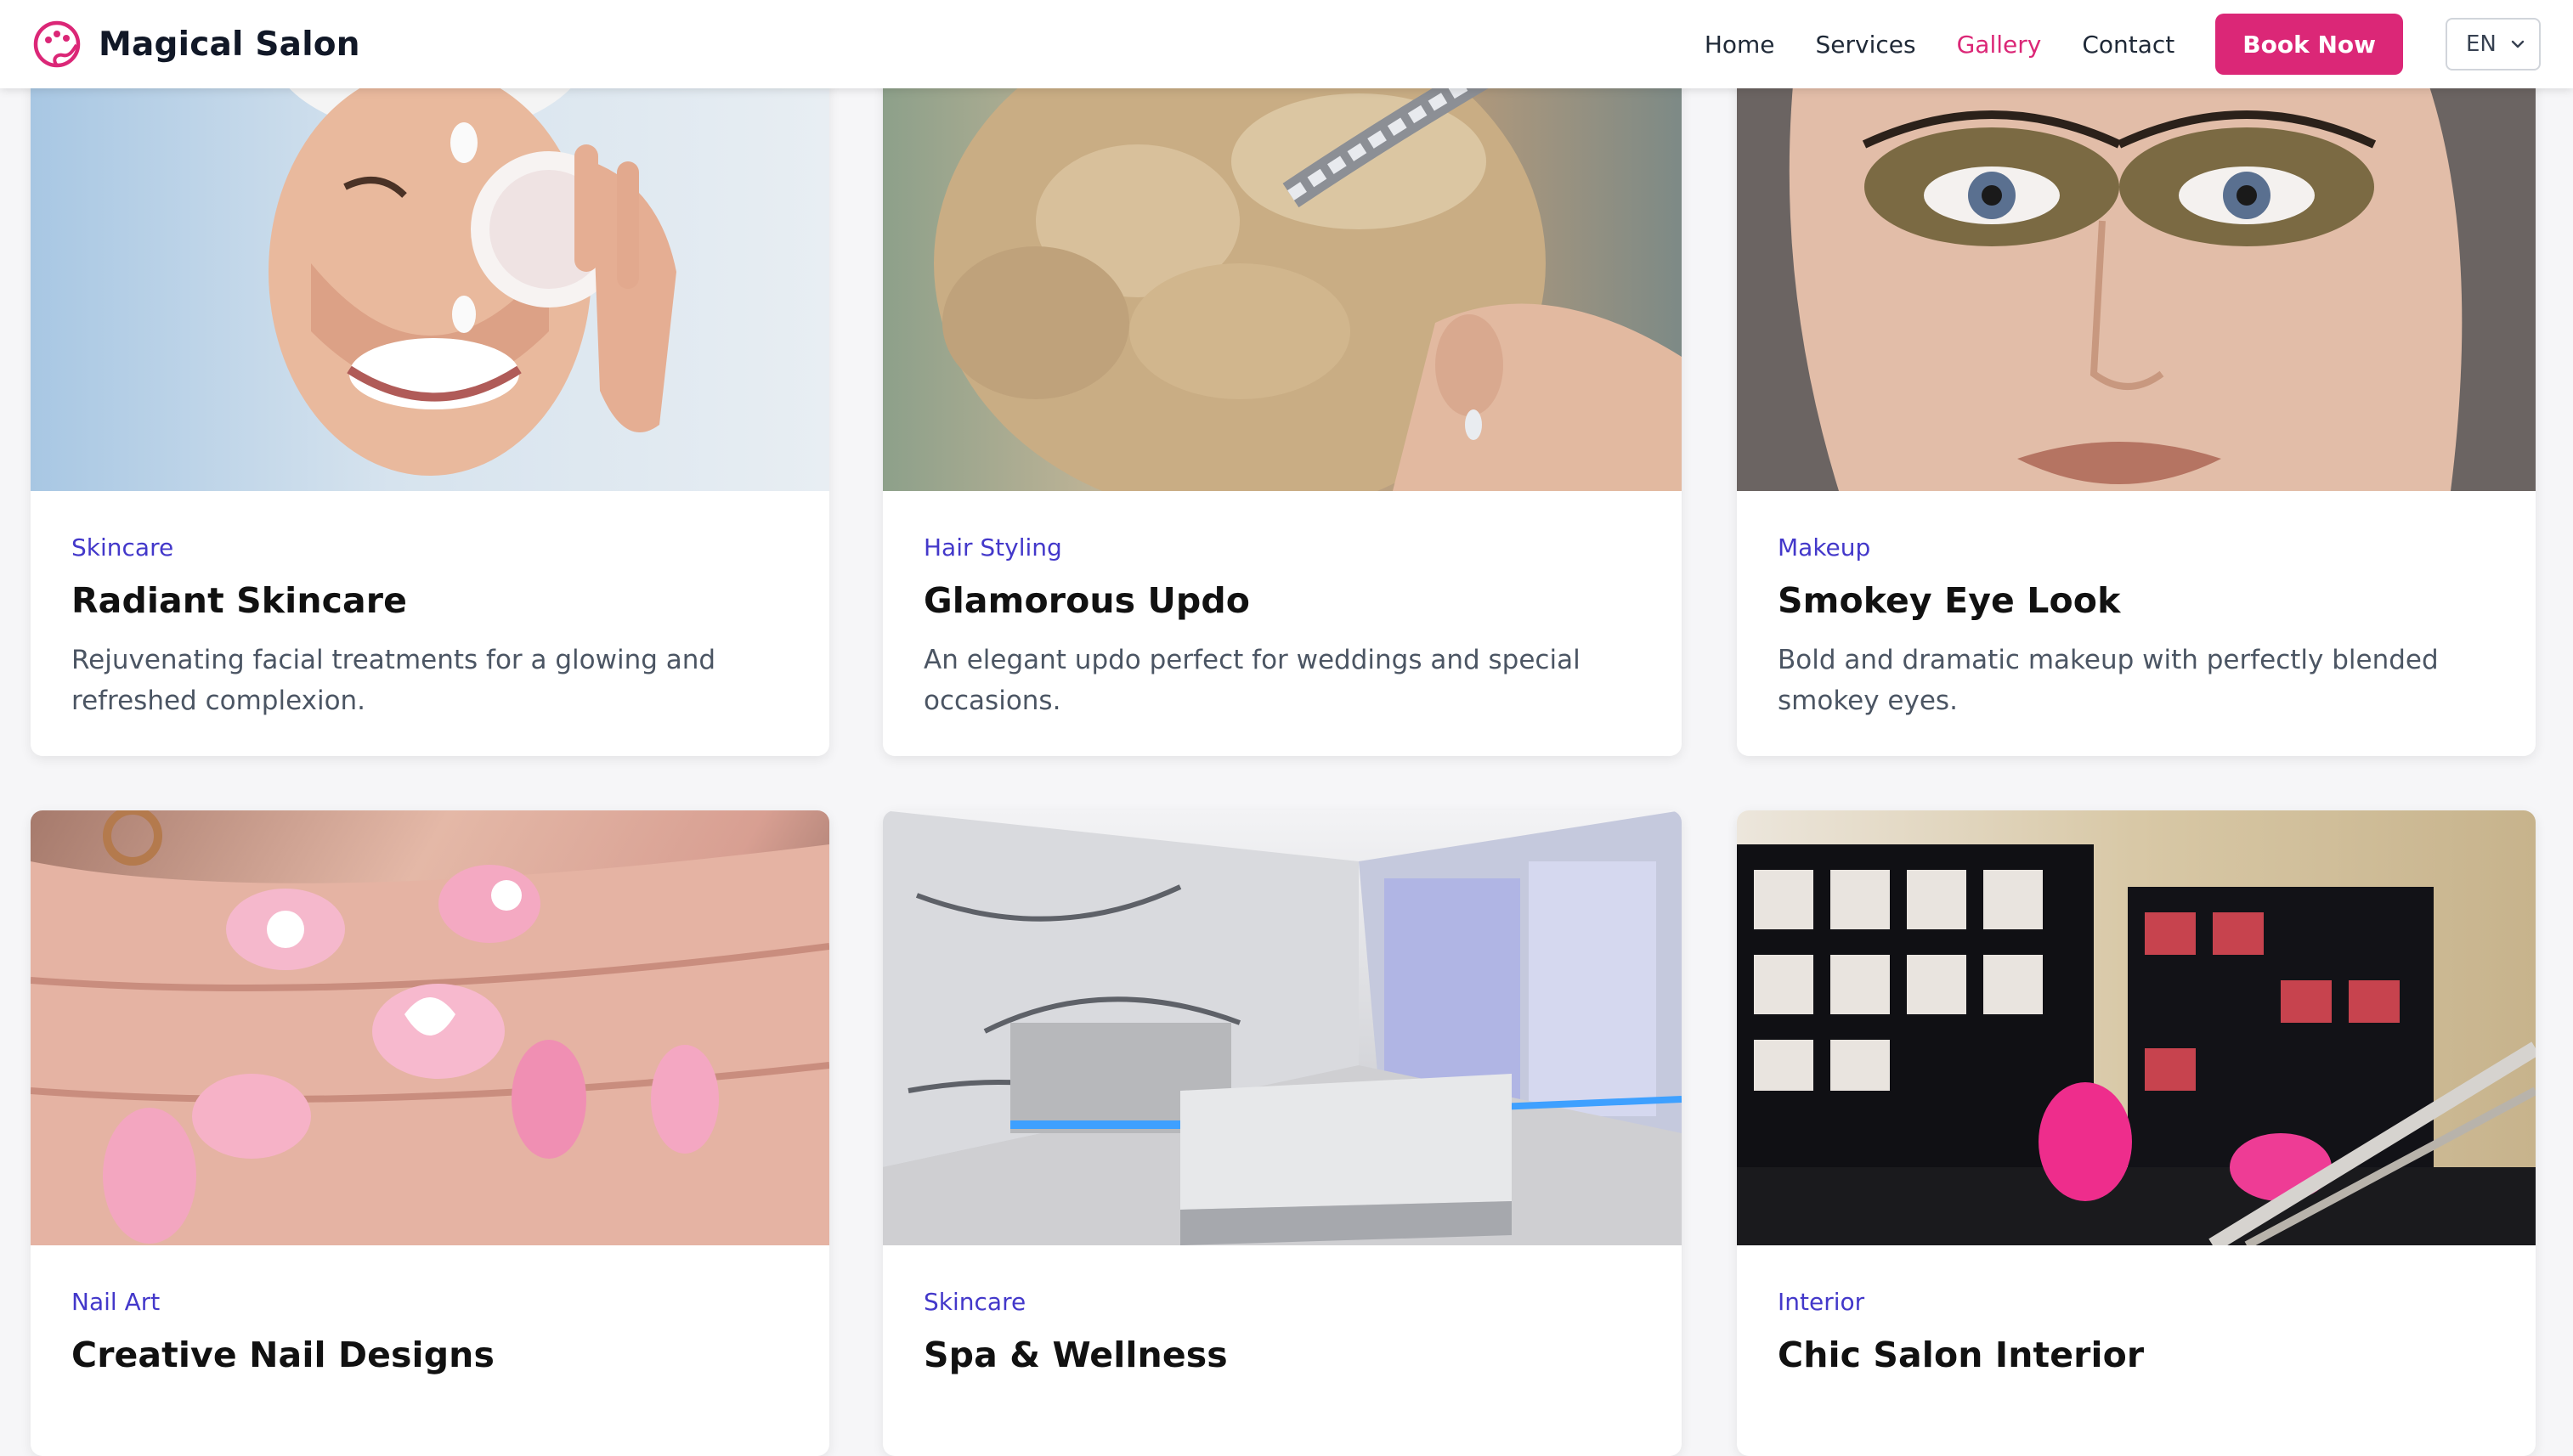  I want to click on chevron-down-icon, so click(2518, 44).